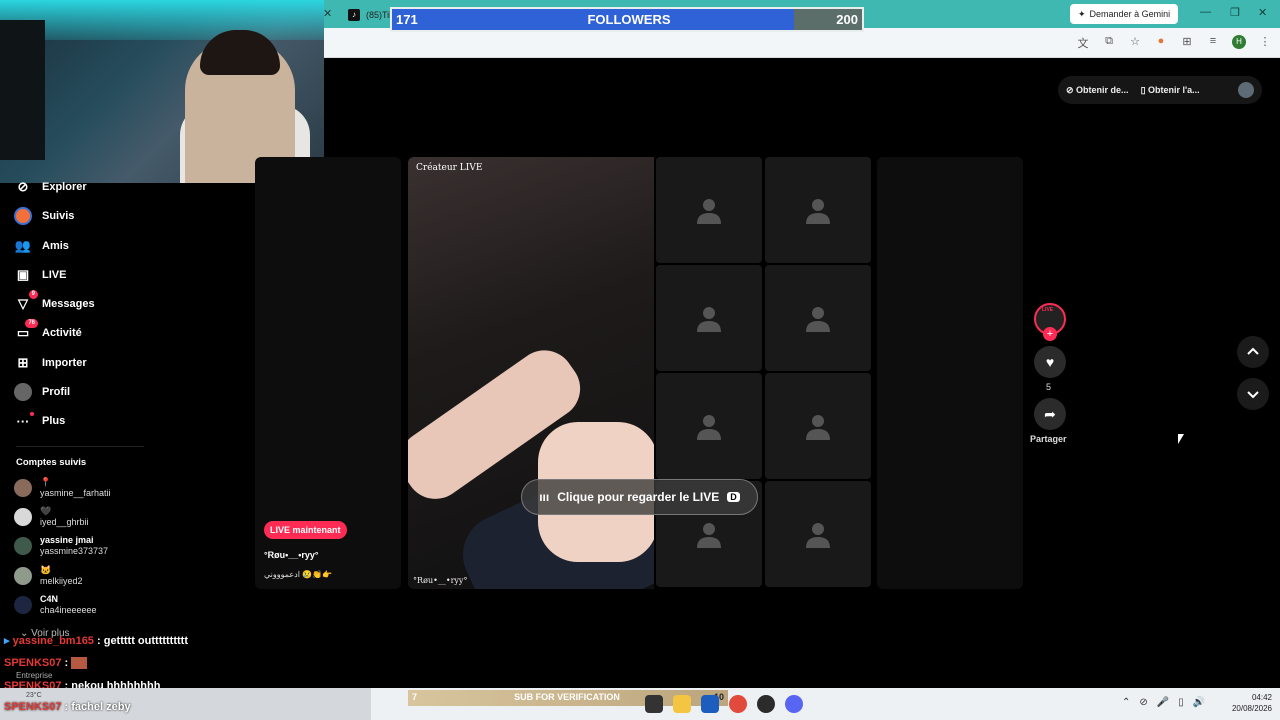 The height and width of the screenshot is (720, 1280). What do you see at coordinates (440, 580) in the screenshot?
I see `video-host-name: °Røu•__•ryy°` at bounding box center [440, 580].